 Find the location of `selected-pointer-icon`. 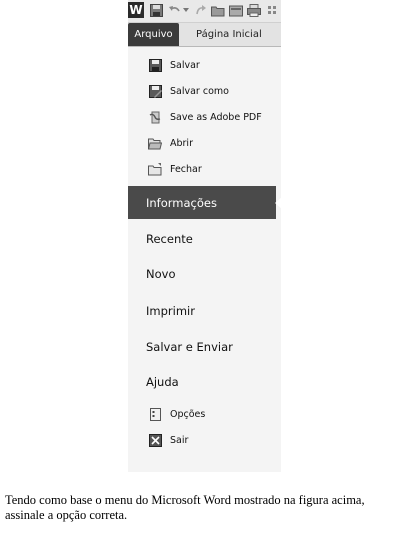

selected-pointer-icon is located at coordinates (278, 203).